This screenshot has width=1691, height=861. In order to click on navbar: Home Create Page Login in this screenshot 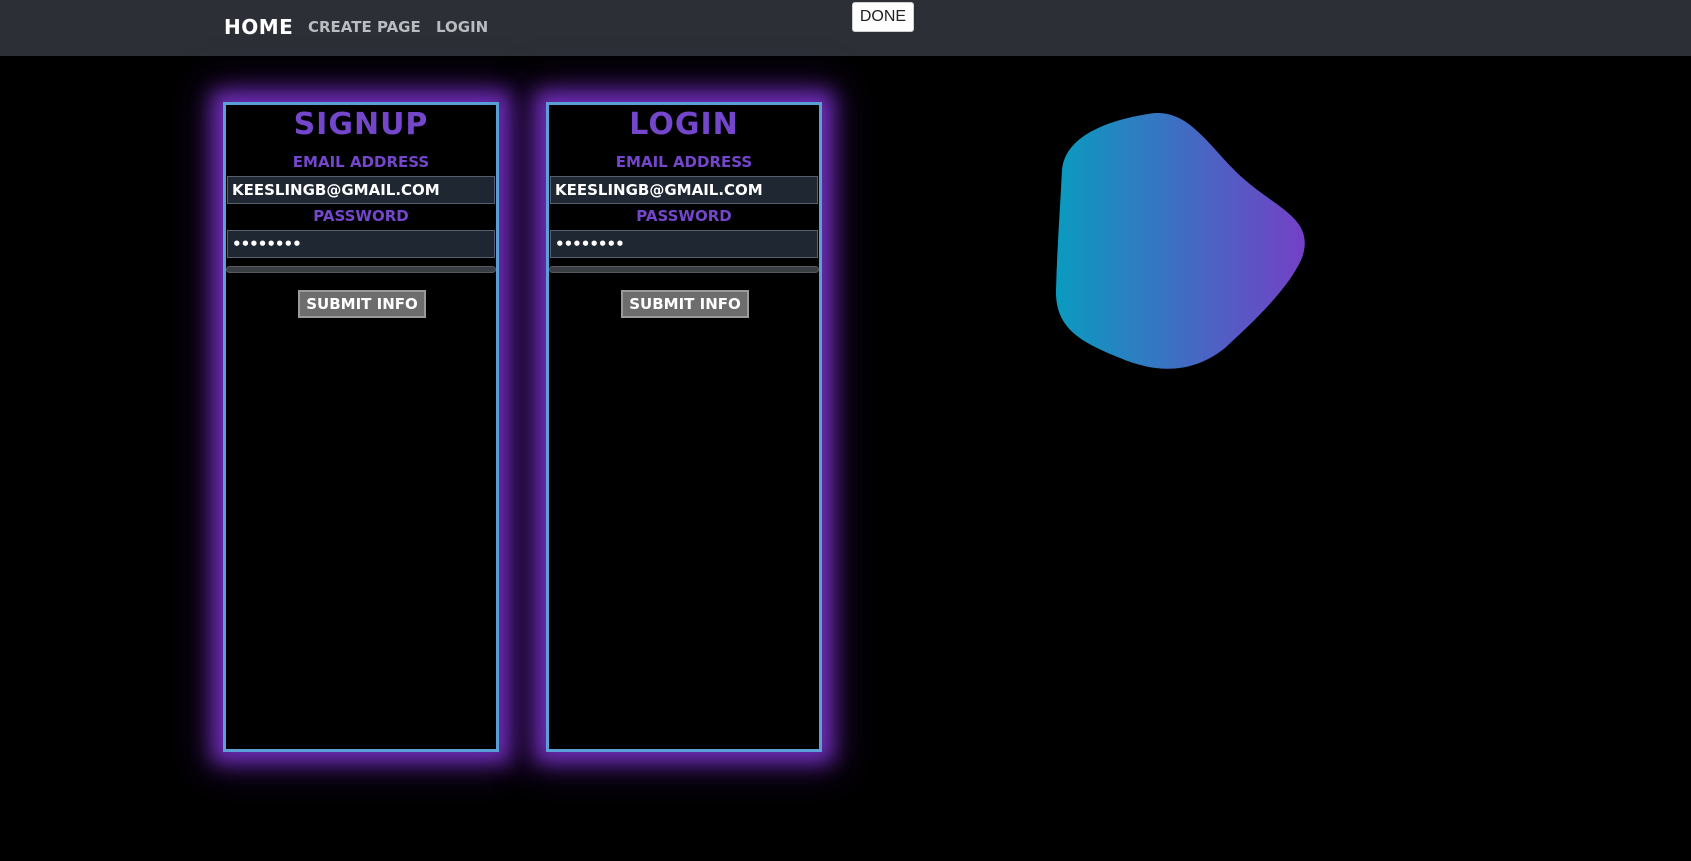, I will do `click(845, 28)`.